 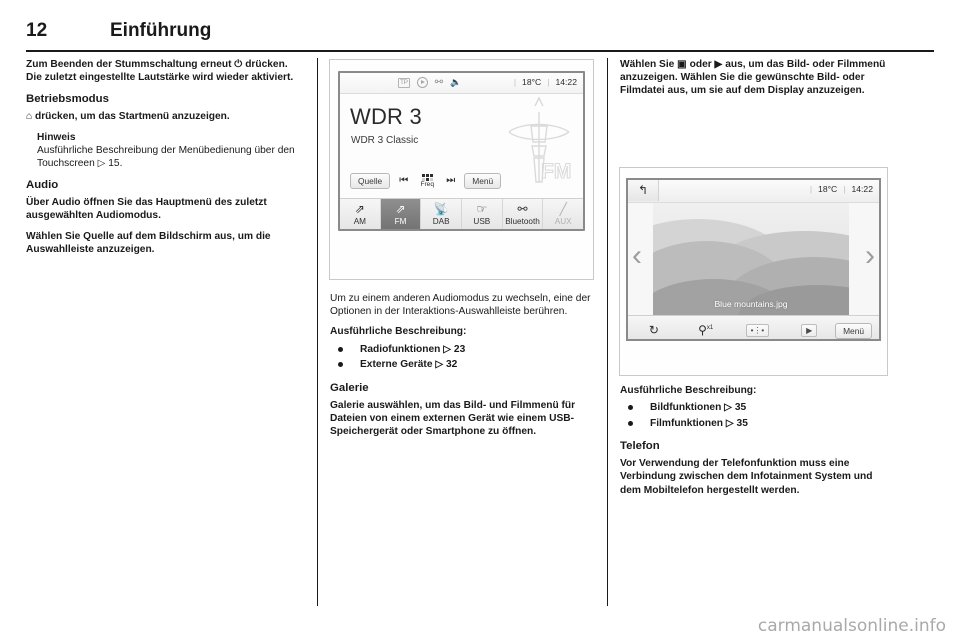 What do you see at coordinates (556, 171) in the screenshot?
I see `svg-text: FM` at bounding box center [556, 171].